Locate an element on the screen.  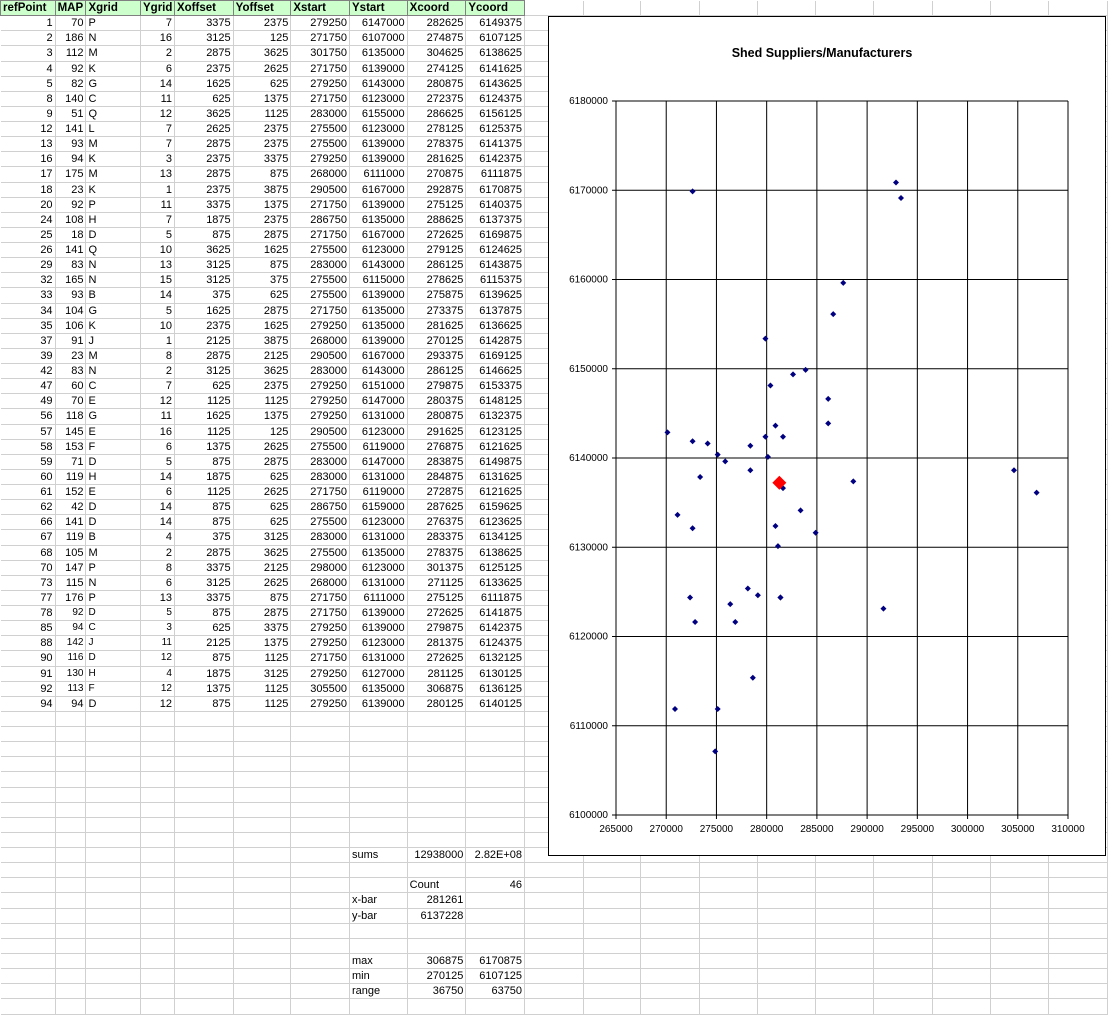
table-cell: 6167000 is located at coordinates (378, 190).